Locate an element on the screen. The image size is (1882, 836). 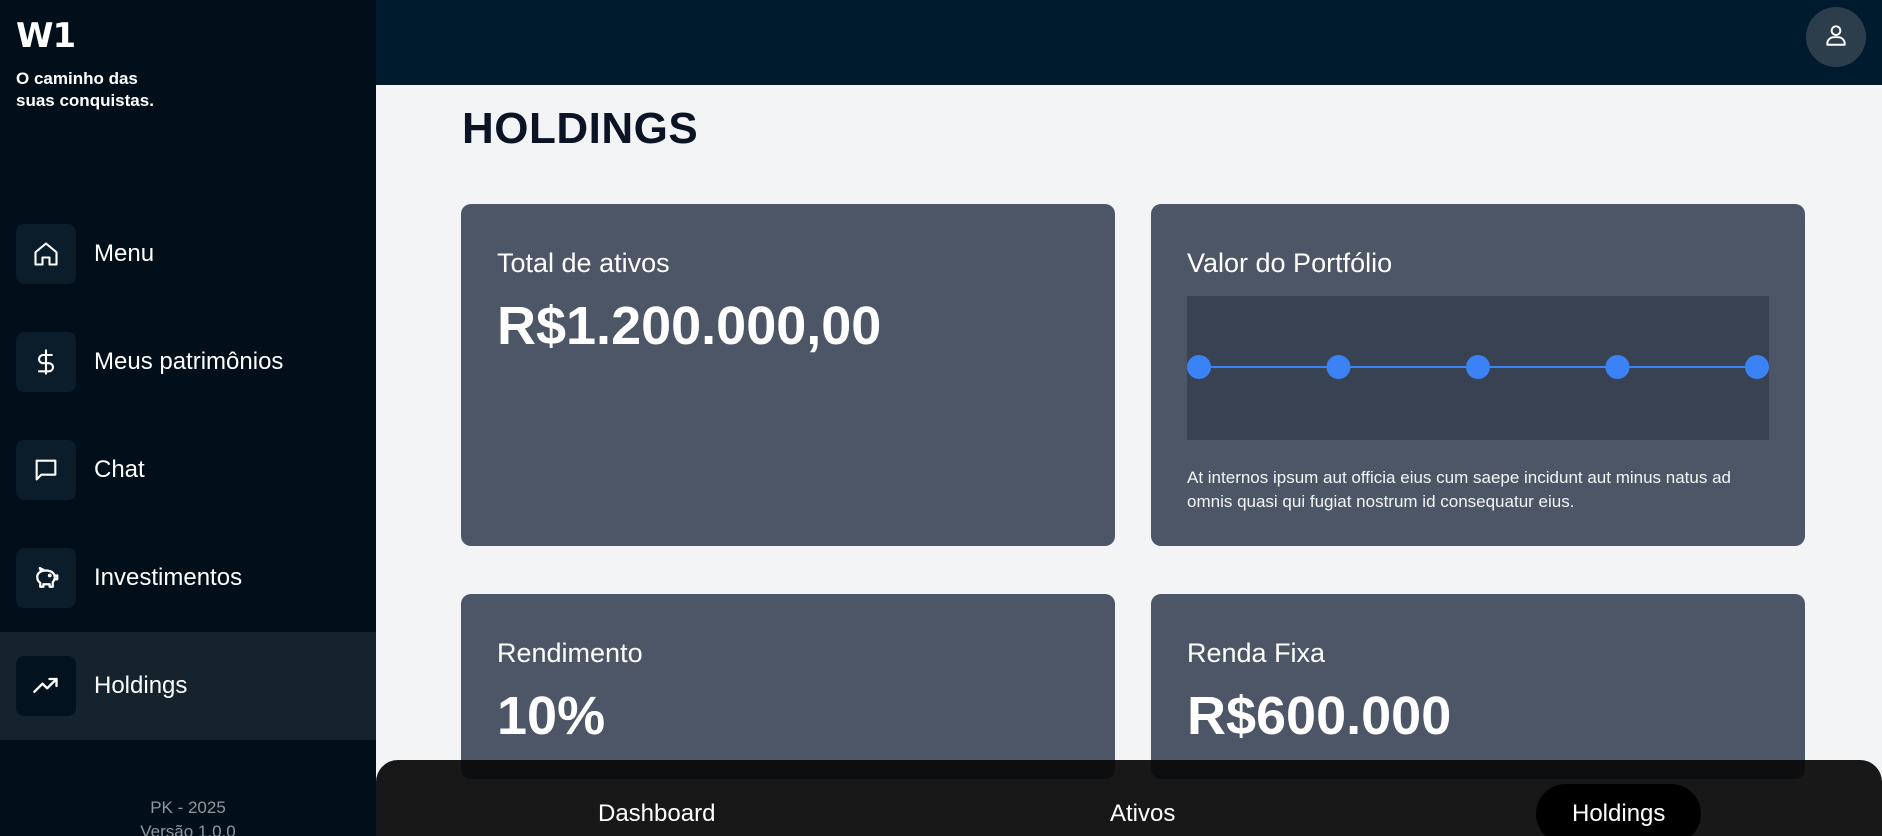
sidebar-item-label: Meus patrimônios is located at coordinates (189, 361).